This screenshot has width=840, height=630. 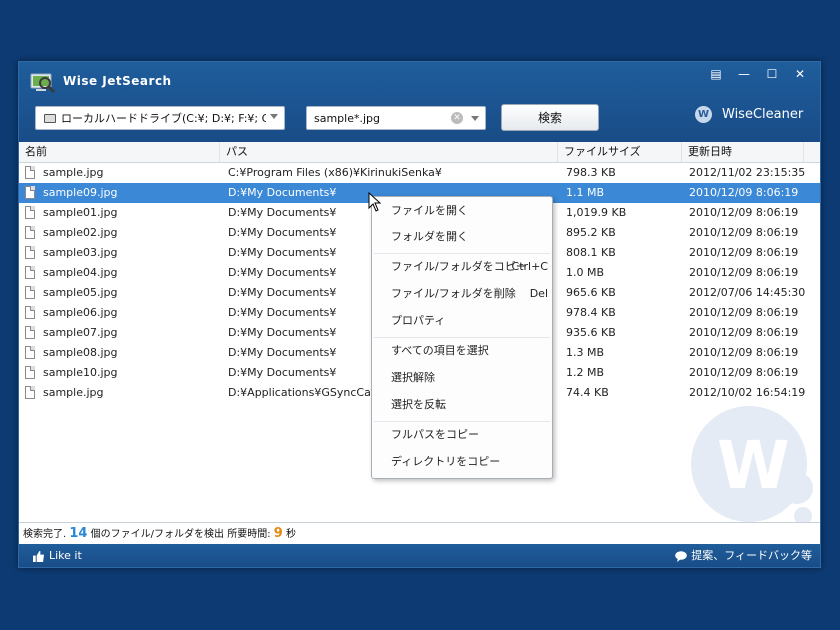 What do you see at coordinates (379, 118) in the screenshot?
I see `search-input` at bounding box center [379, 118].